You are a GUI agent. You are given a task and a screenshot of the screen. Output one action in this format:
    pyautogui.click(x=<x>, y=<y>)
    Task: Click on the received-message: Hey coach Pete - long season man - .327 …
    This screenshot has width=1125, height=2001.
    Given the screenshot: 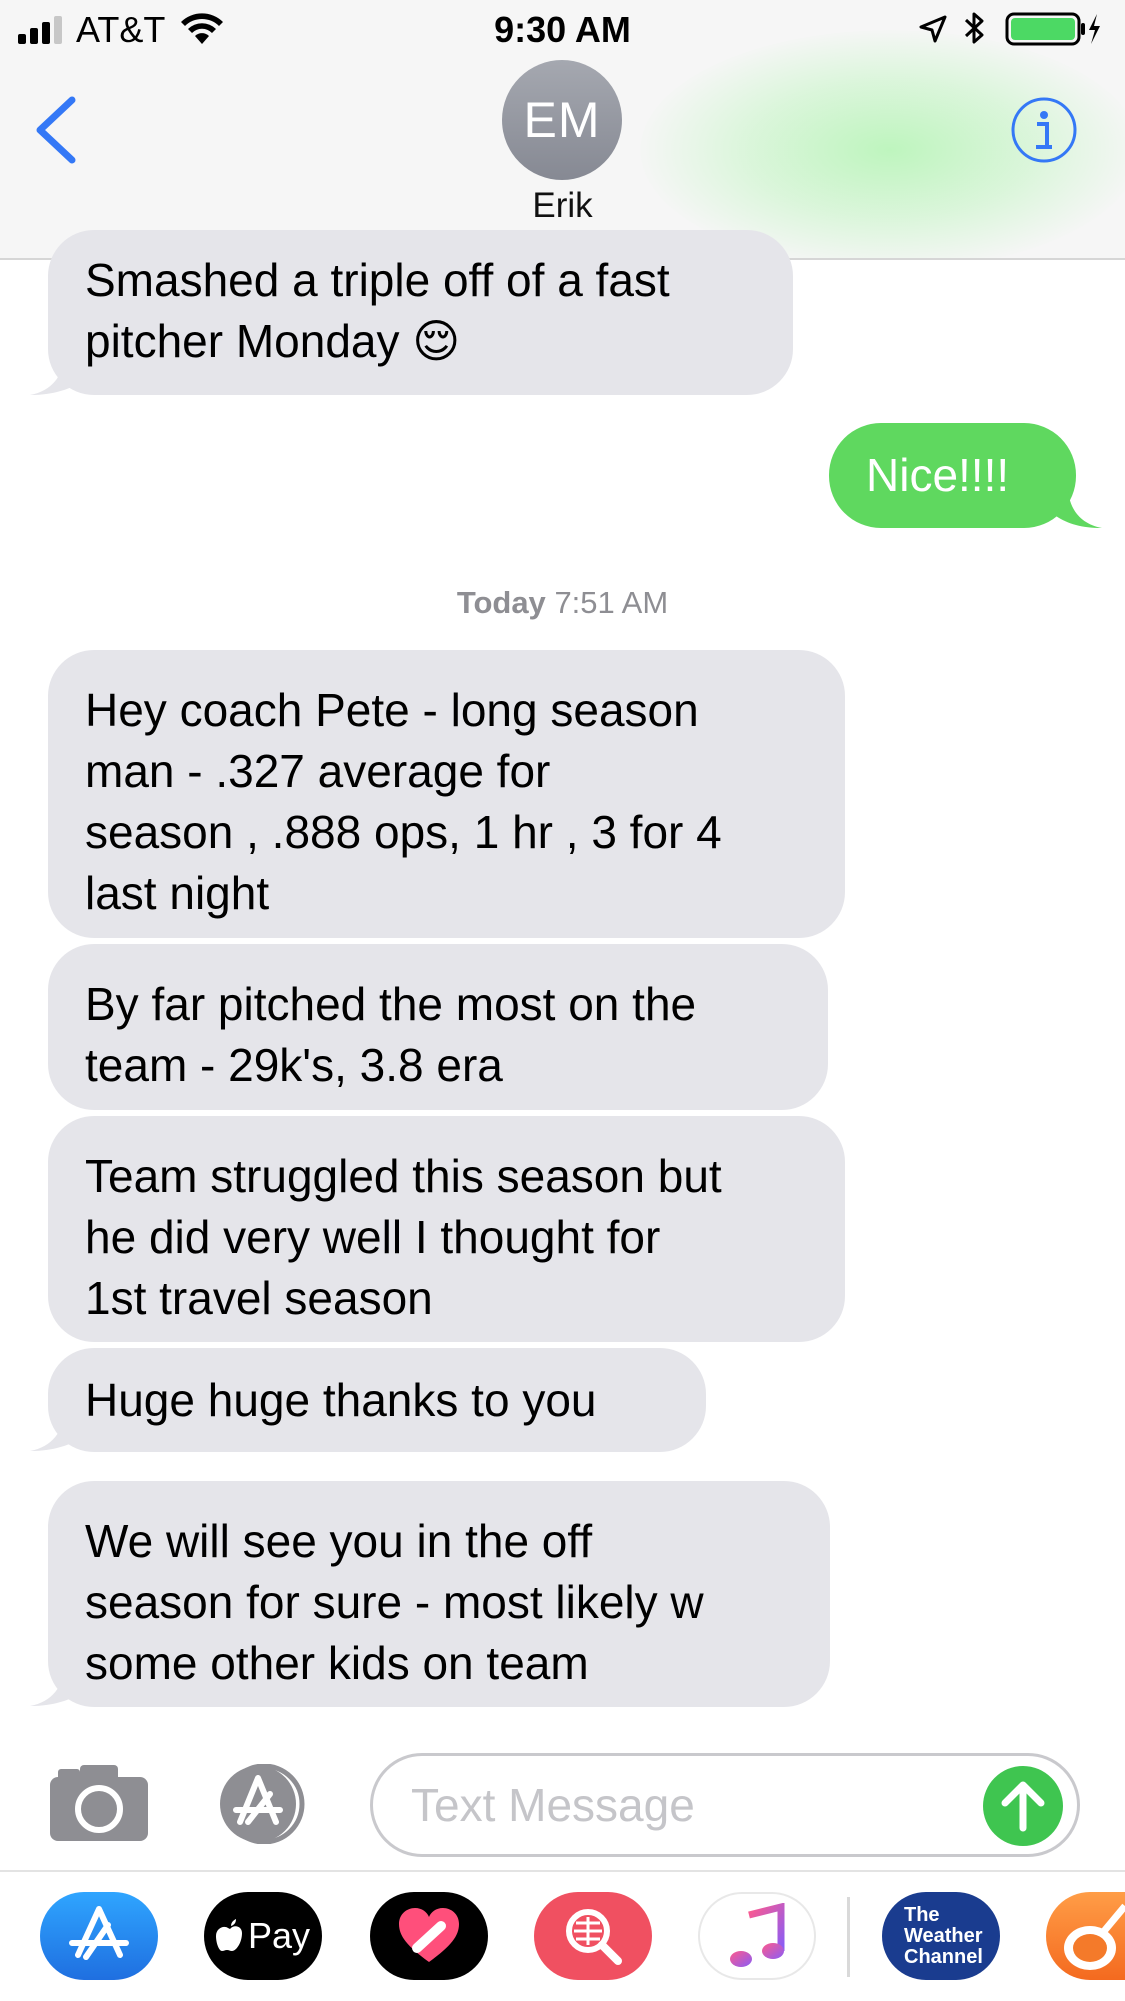 What is the action you would take?
    pyautogui.click(x=446, y=794)
    